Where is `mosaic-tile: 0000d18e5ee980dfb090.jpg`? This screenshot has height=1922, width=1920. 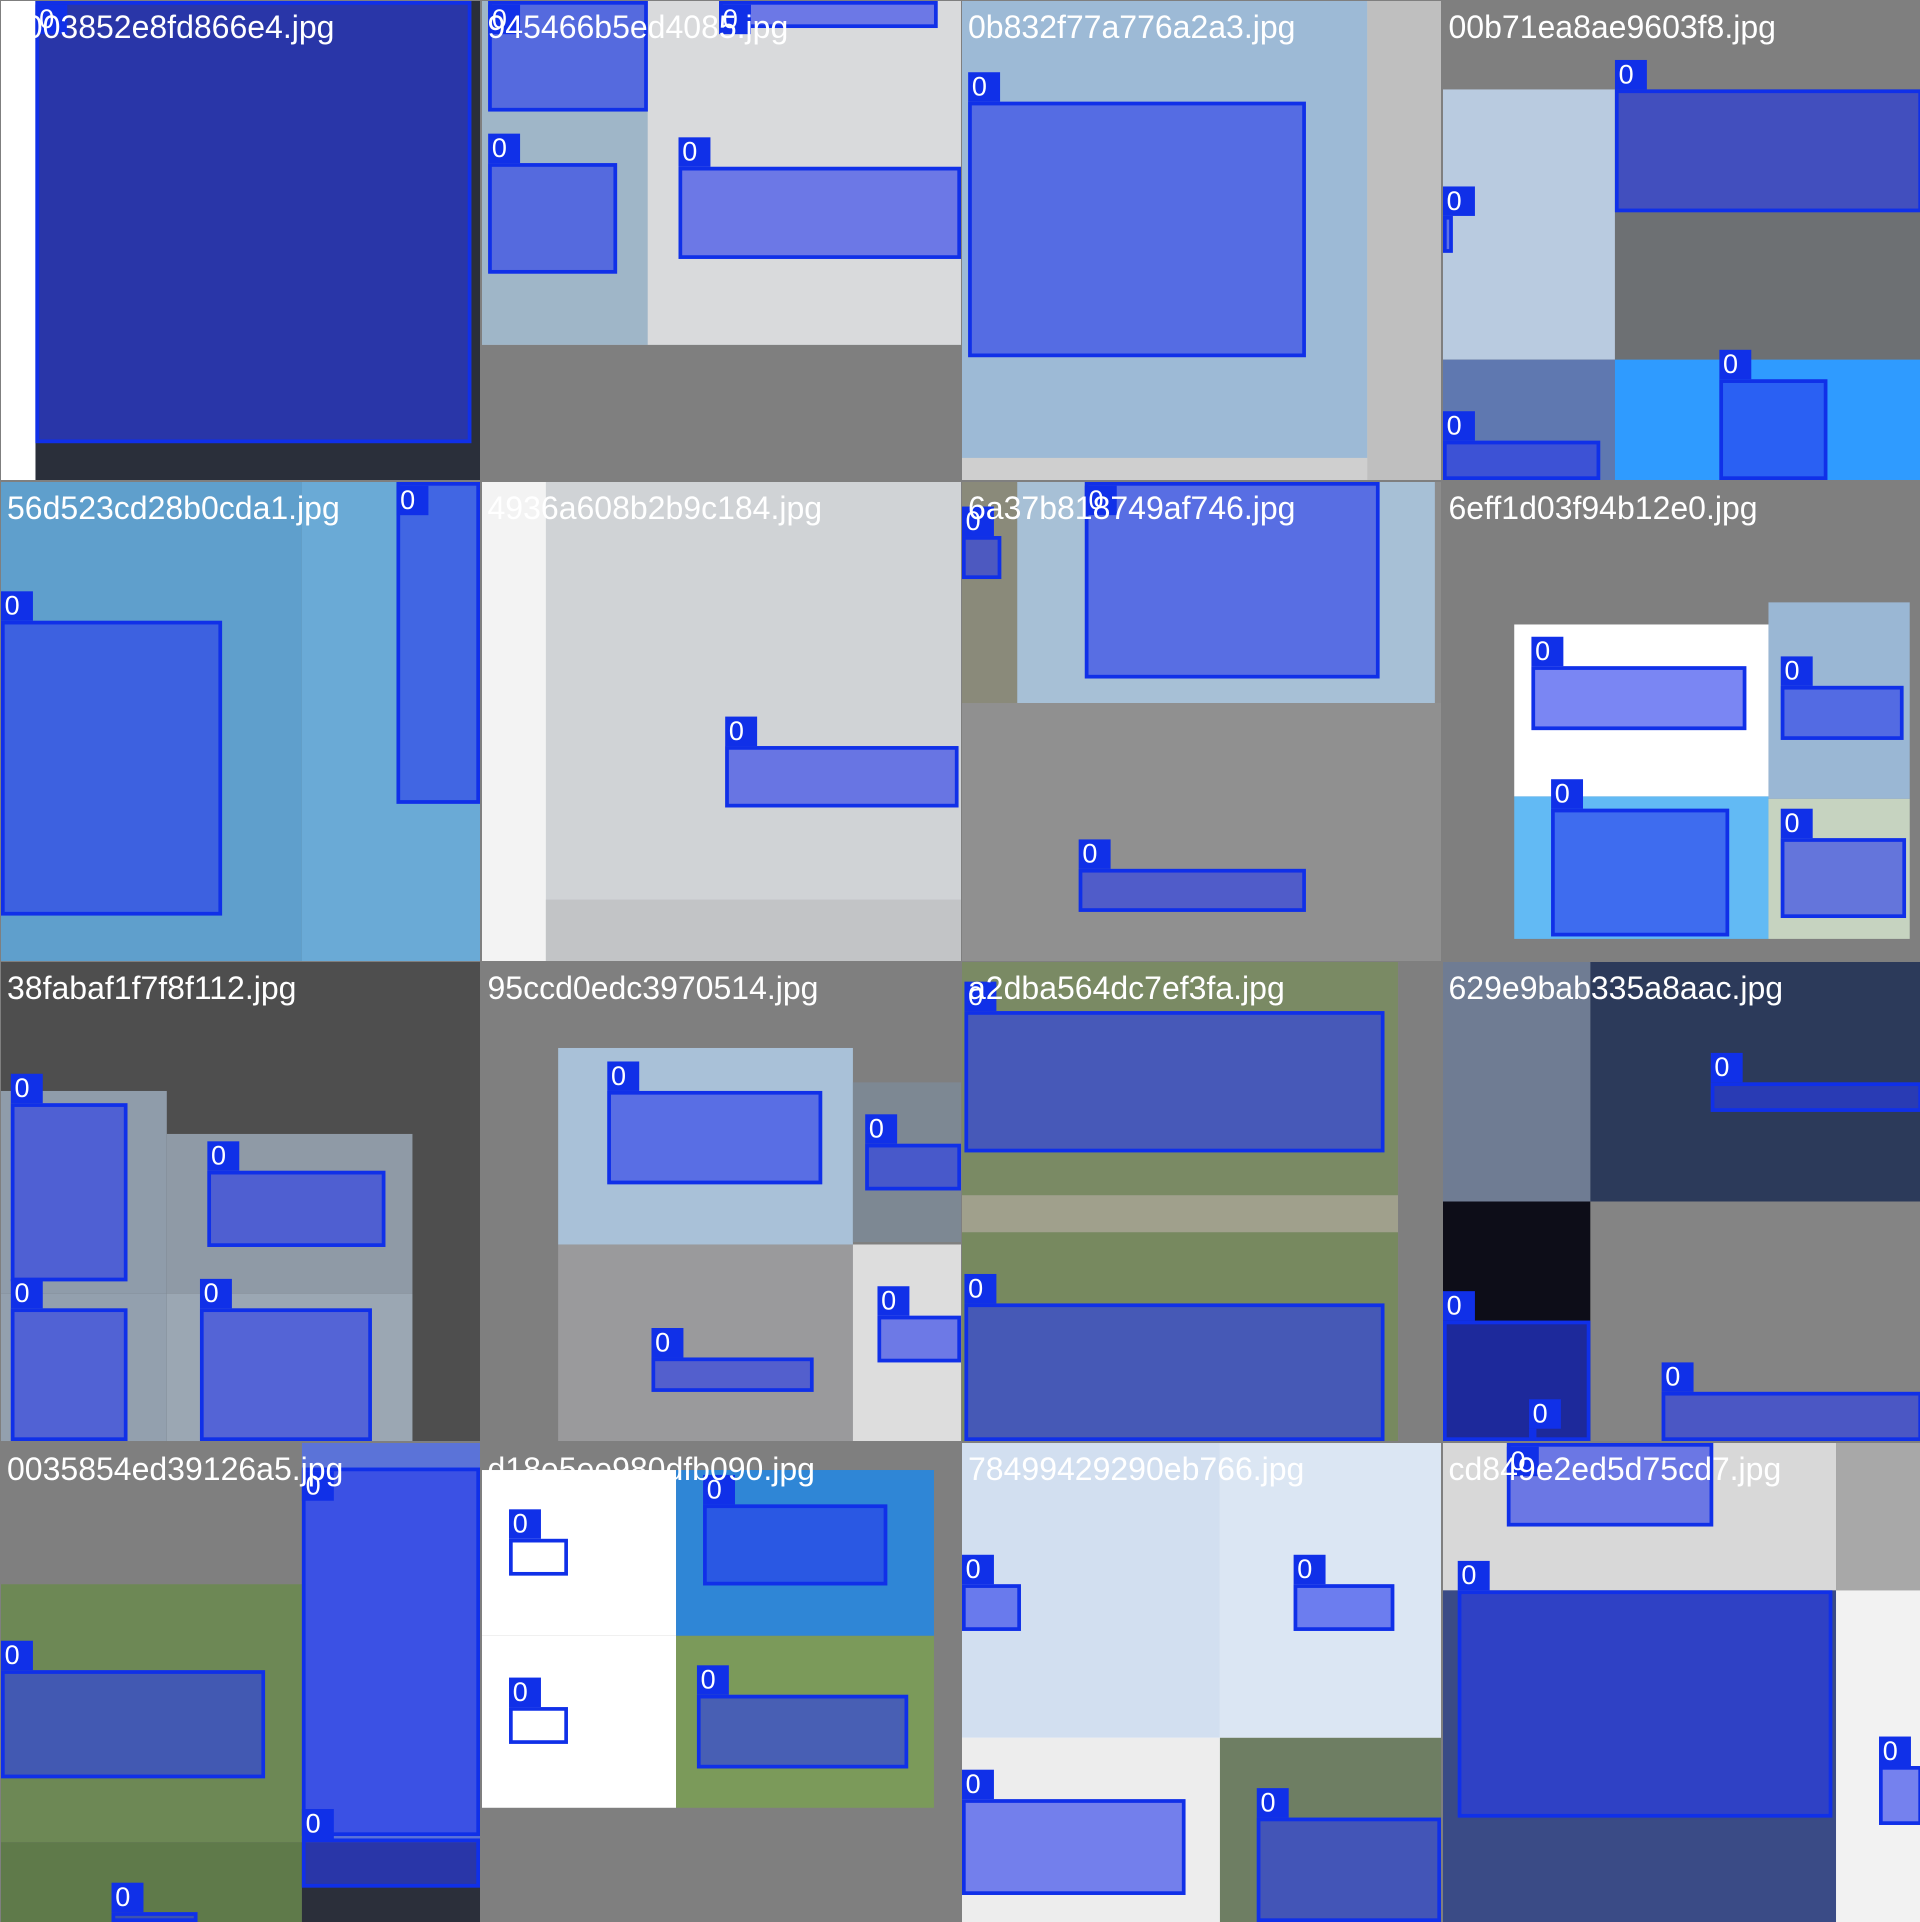 mosaic-tile: 0000d18e5ee980dfb090.jpg is located at coordinates (721, 1682).